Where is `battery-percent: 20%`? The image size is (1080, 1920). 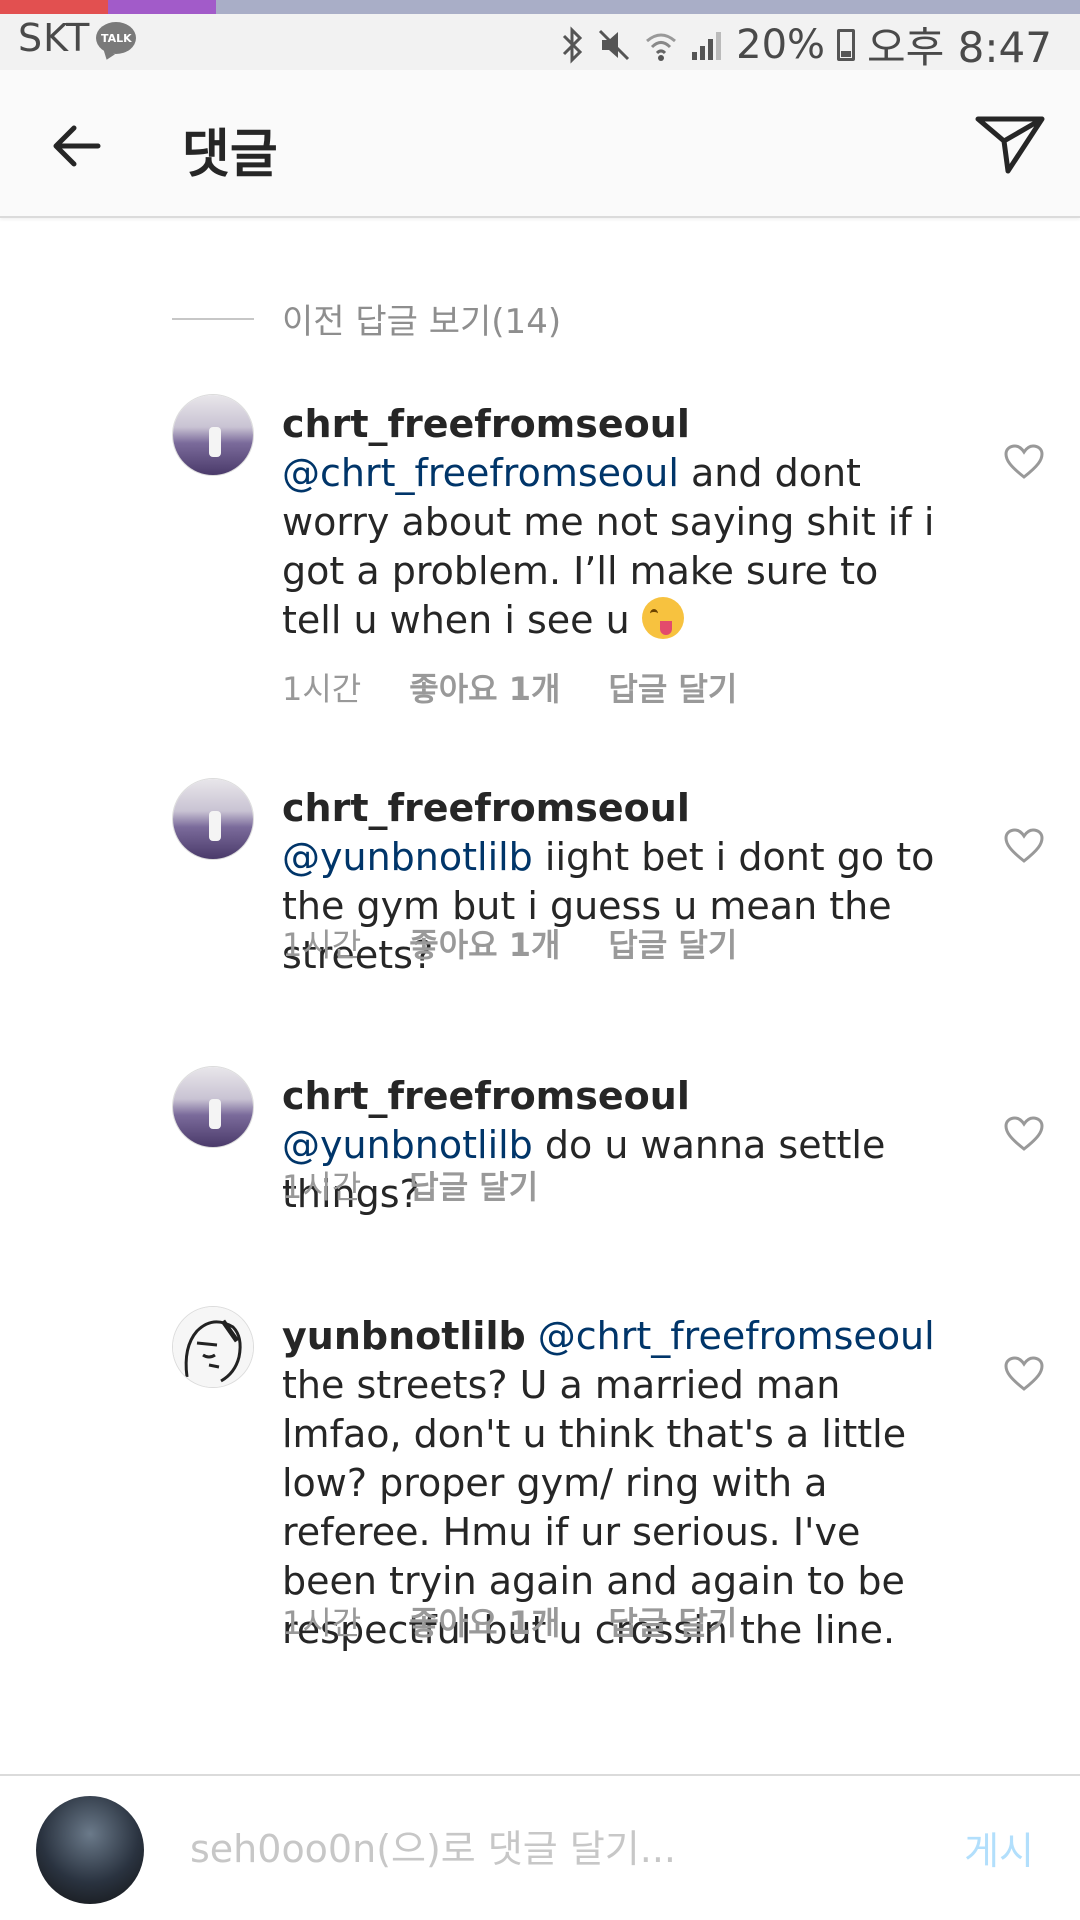 battery-percent: 20% is located at coordinates (781, 44).